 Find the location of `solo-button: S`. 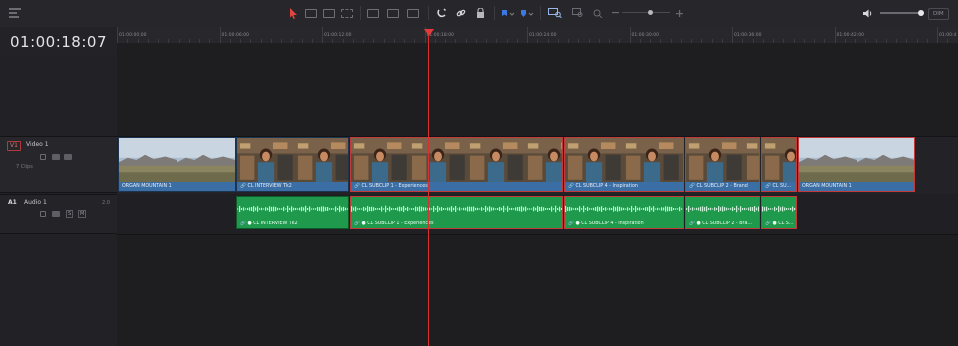

solo-button: S is located at coordinates (70, 214).